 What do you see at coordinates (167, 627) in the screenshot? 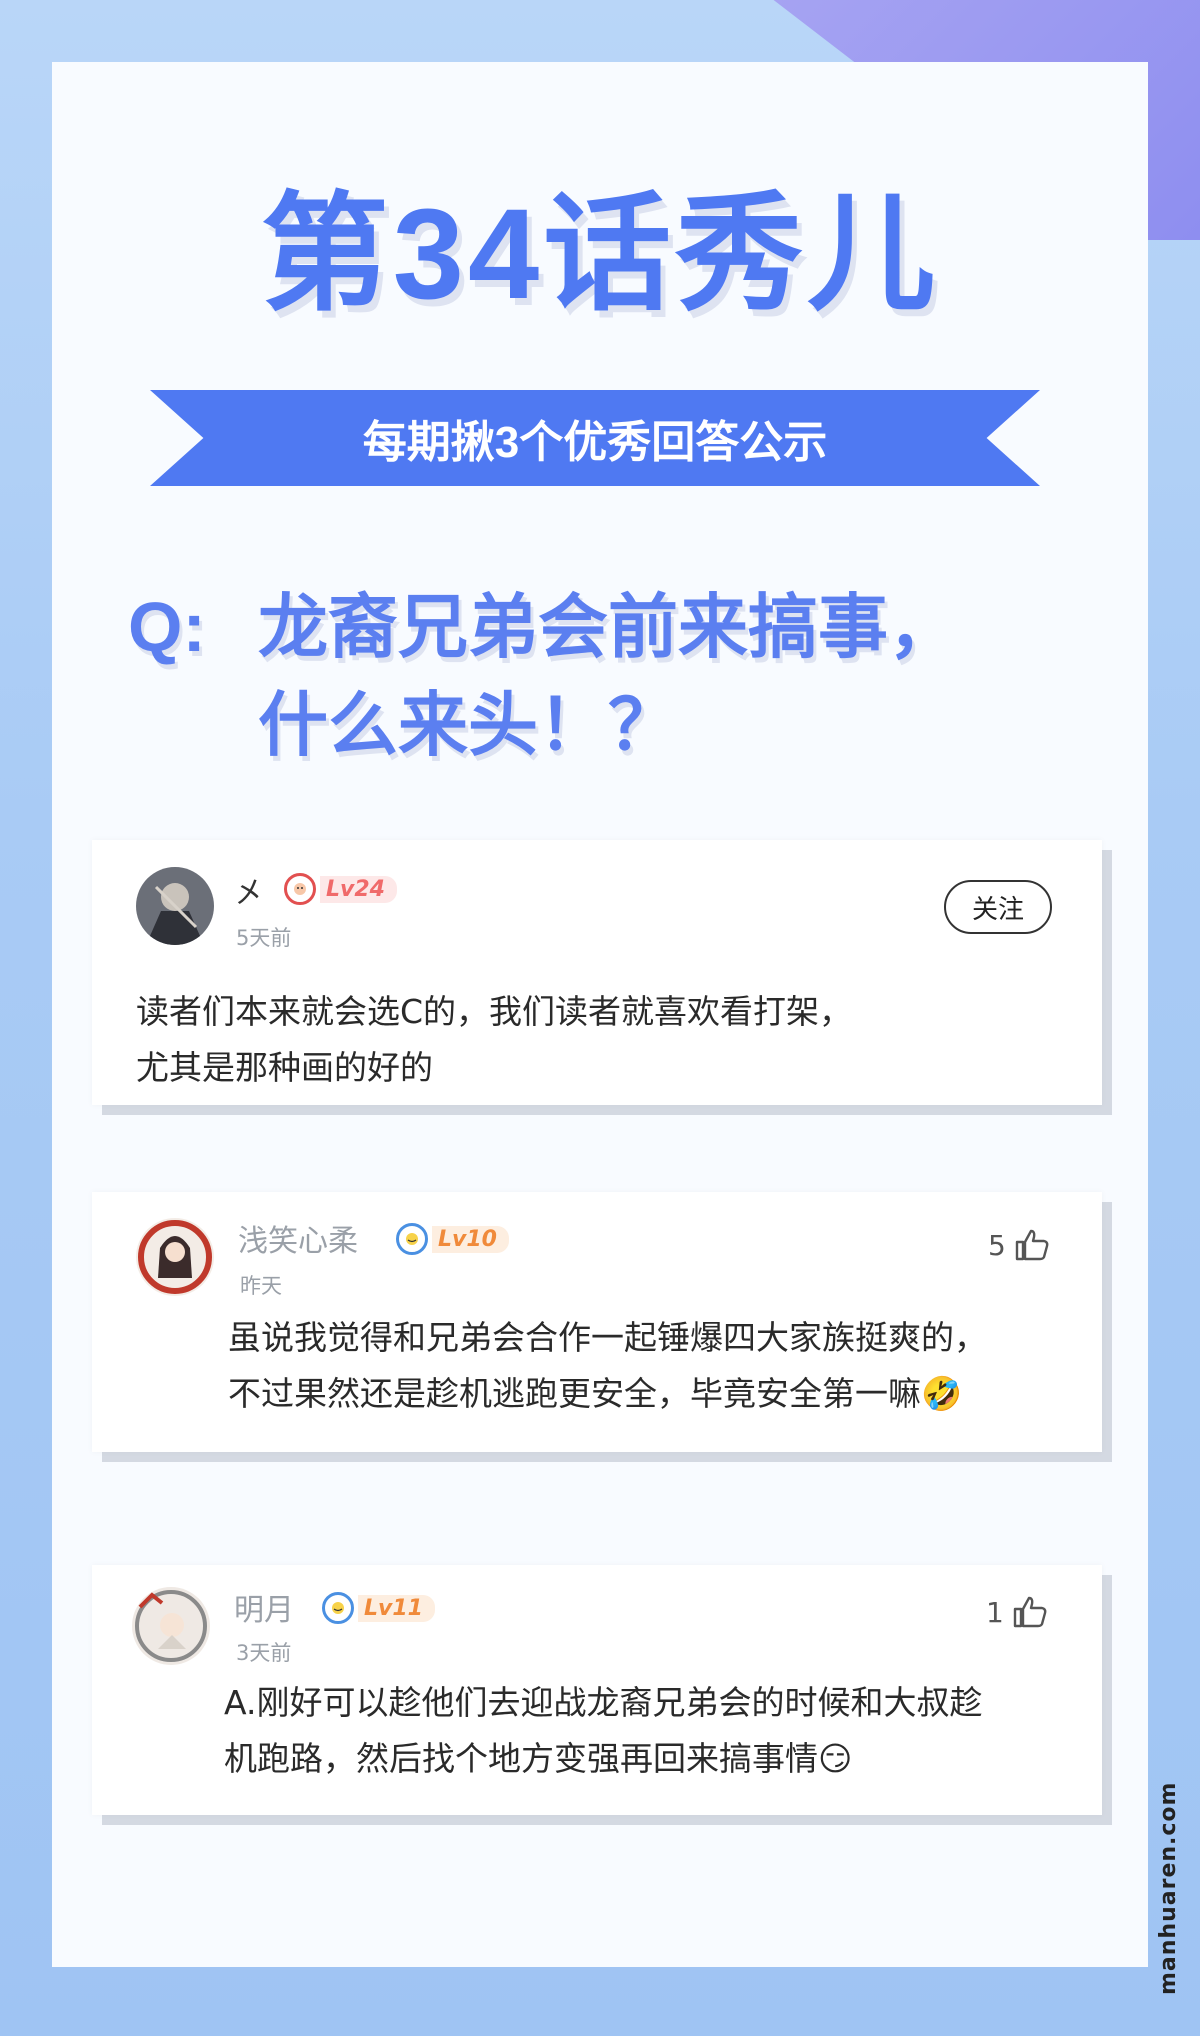
I see `question-prefix: Q:` at bounding box center [167, 627].